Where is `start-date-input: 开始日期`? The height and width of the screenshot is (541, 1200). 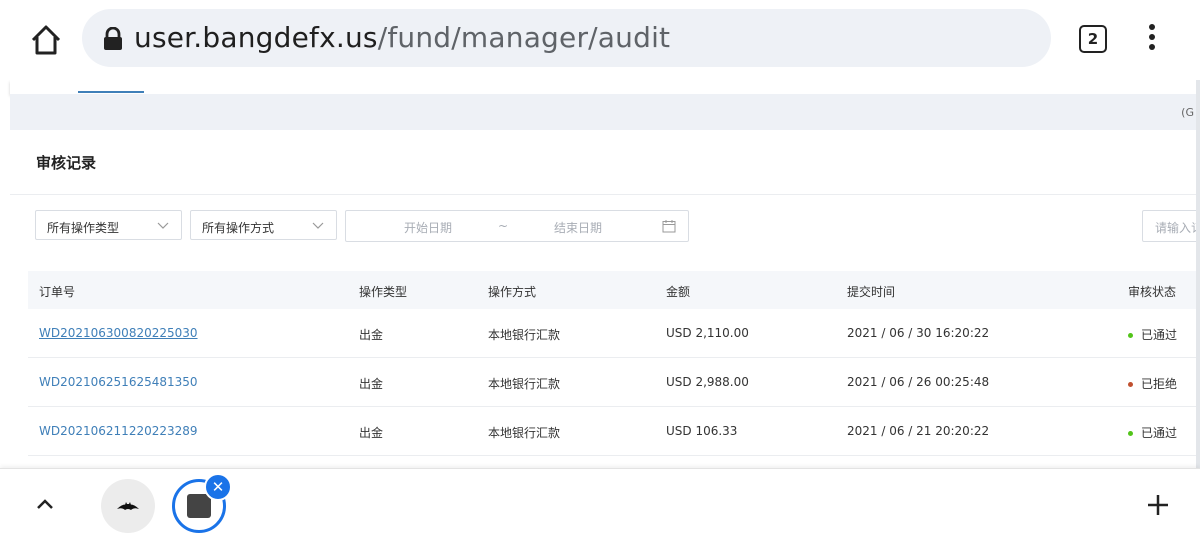
start-date-input: 开始日期 is located at coordinates (428, 227).